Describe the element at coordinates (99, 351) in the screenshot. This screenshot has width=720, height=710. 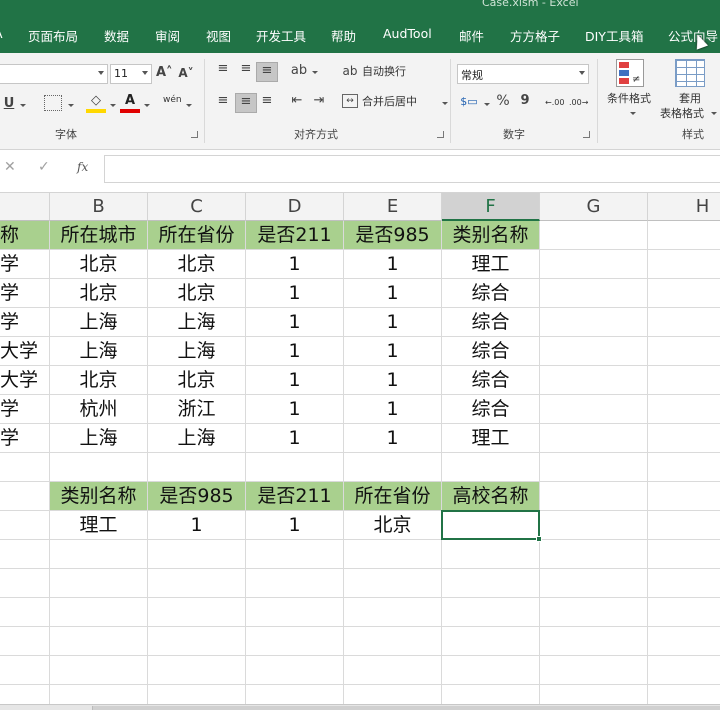
I see `table1-data-cell: 上海` at that location.